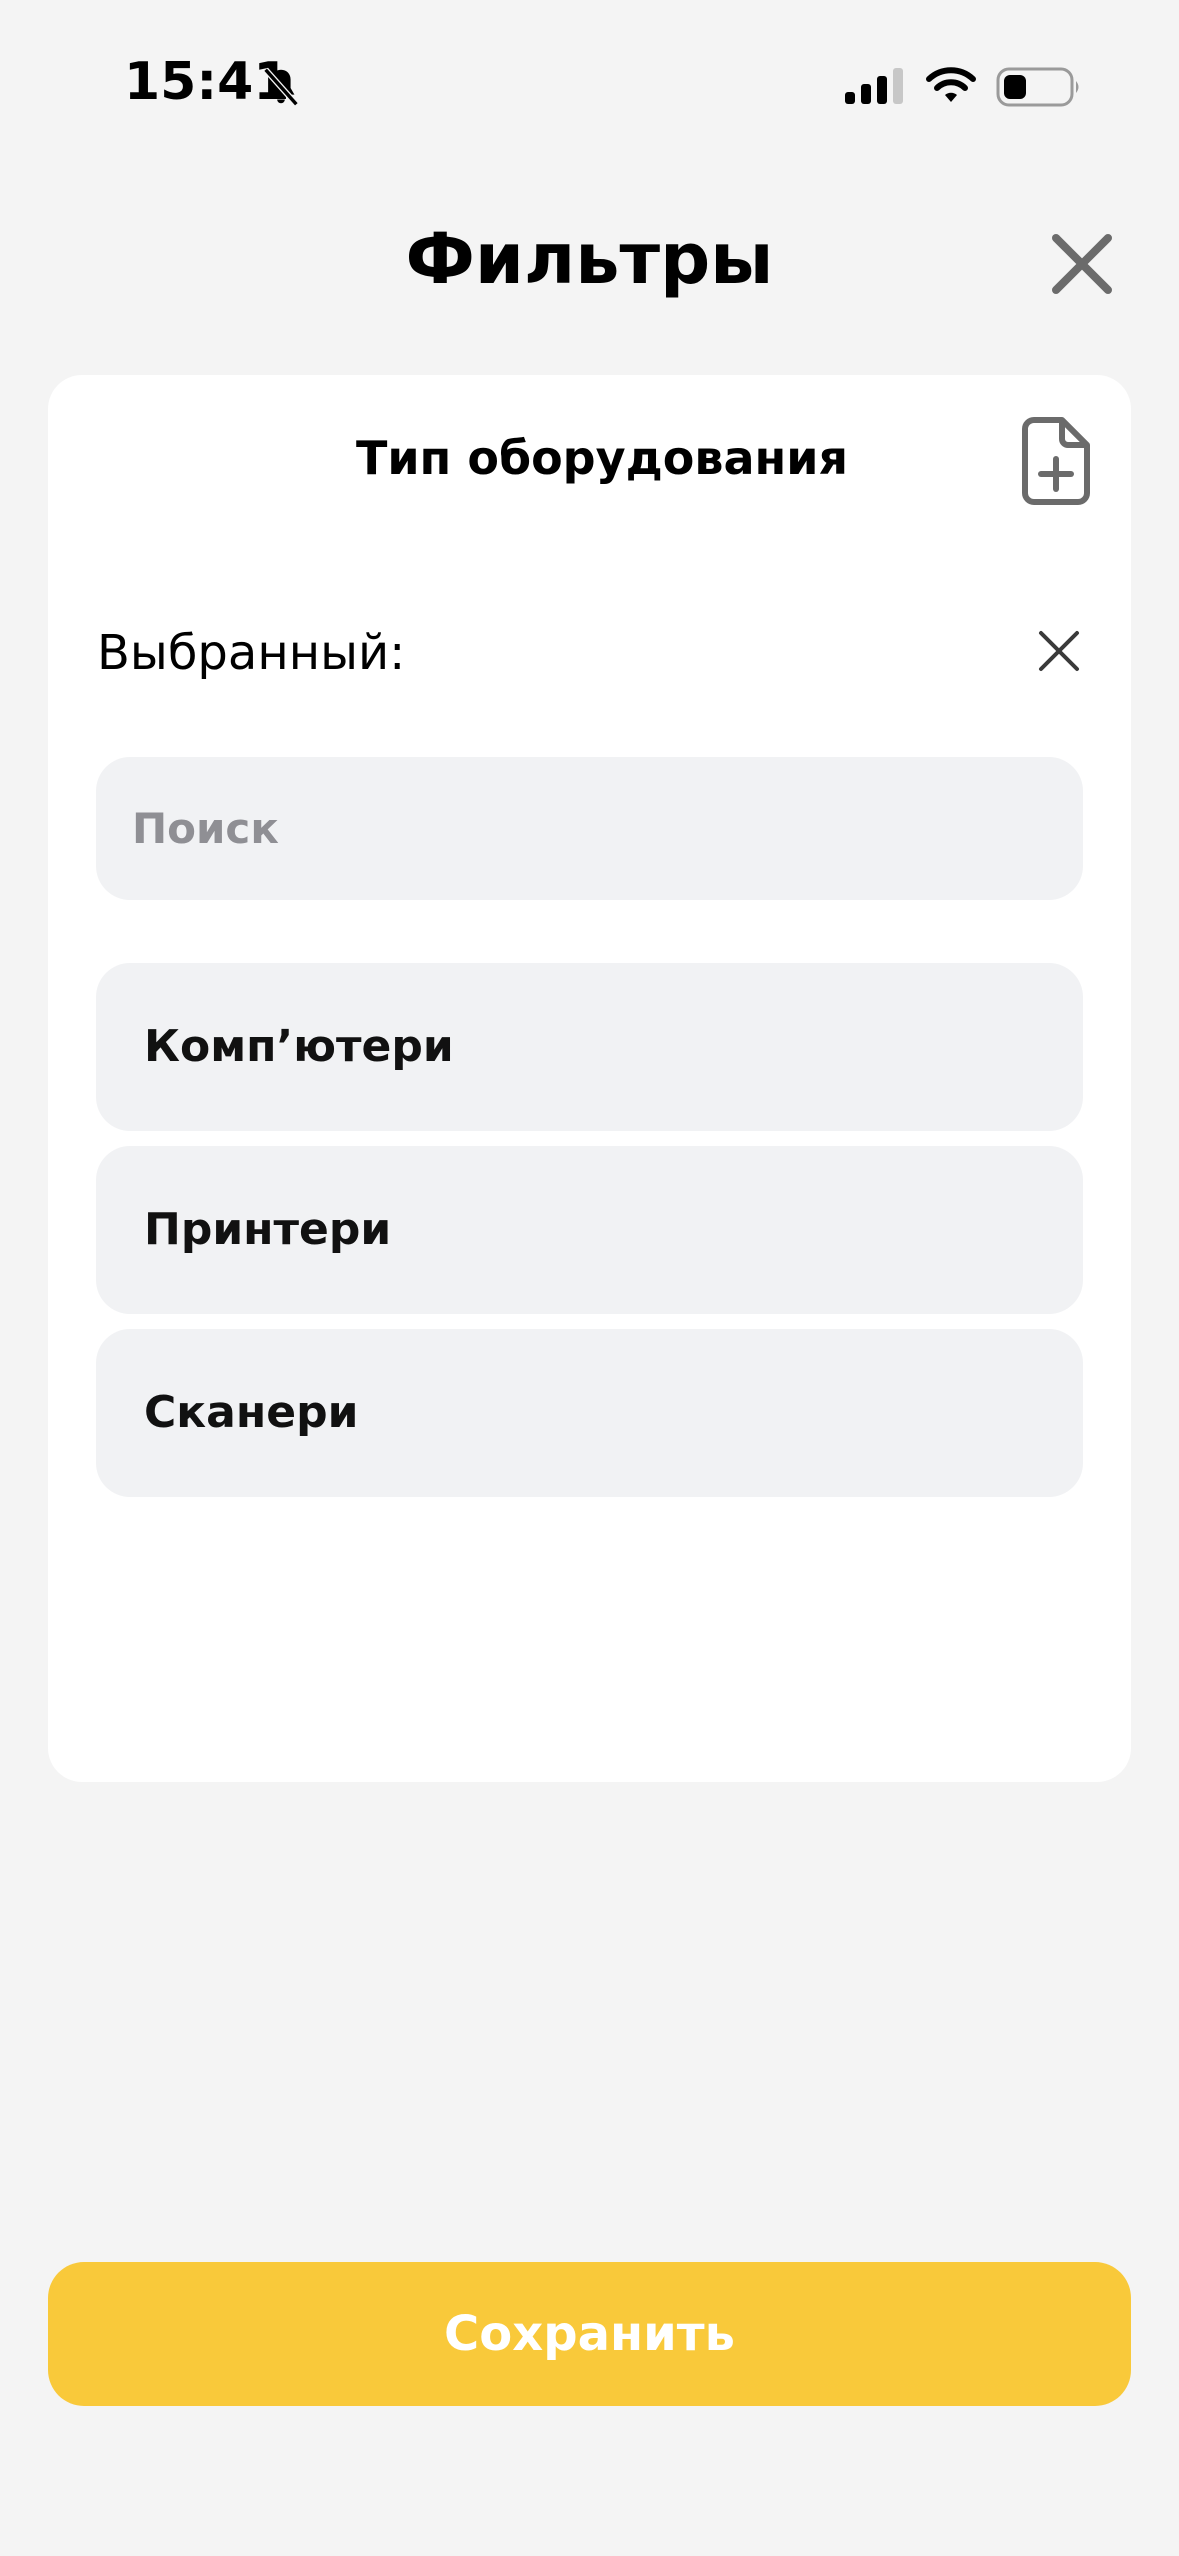 This screenshot has height=2556, width=1179. Describe the element at coordinates (1082, 264) in the screenshot. I see `close-icon` at that location.